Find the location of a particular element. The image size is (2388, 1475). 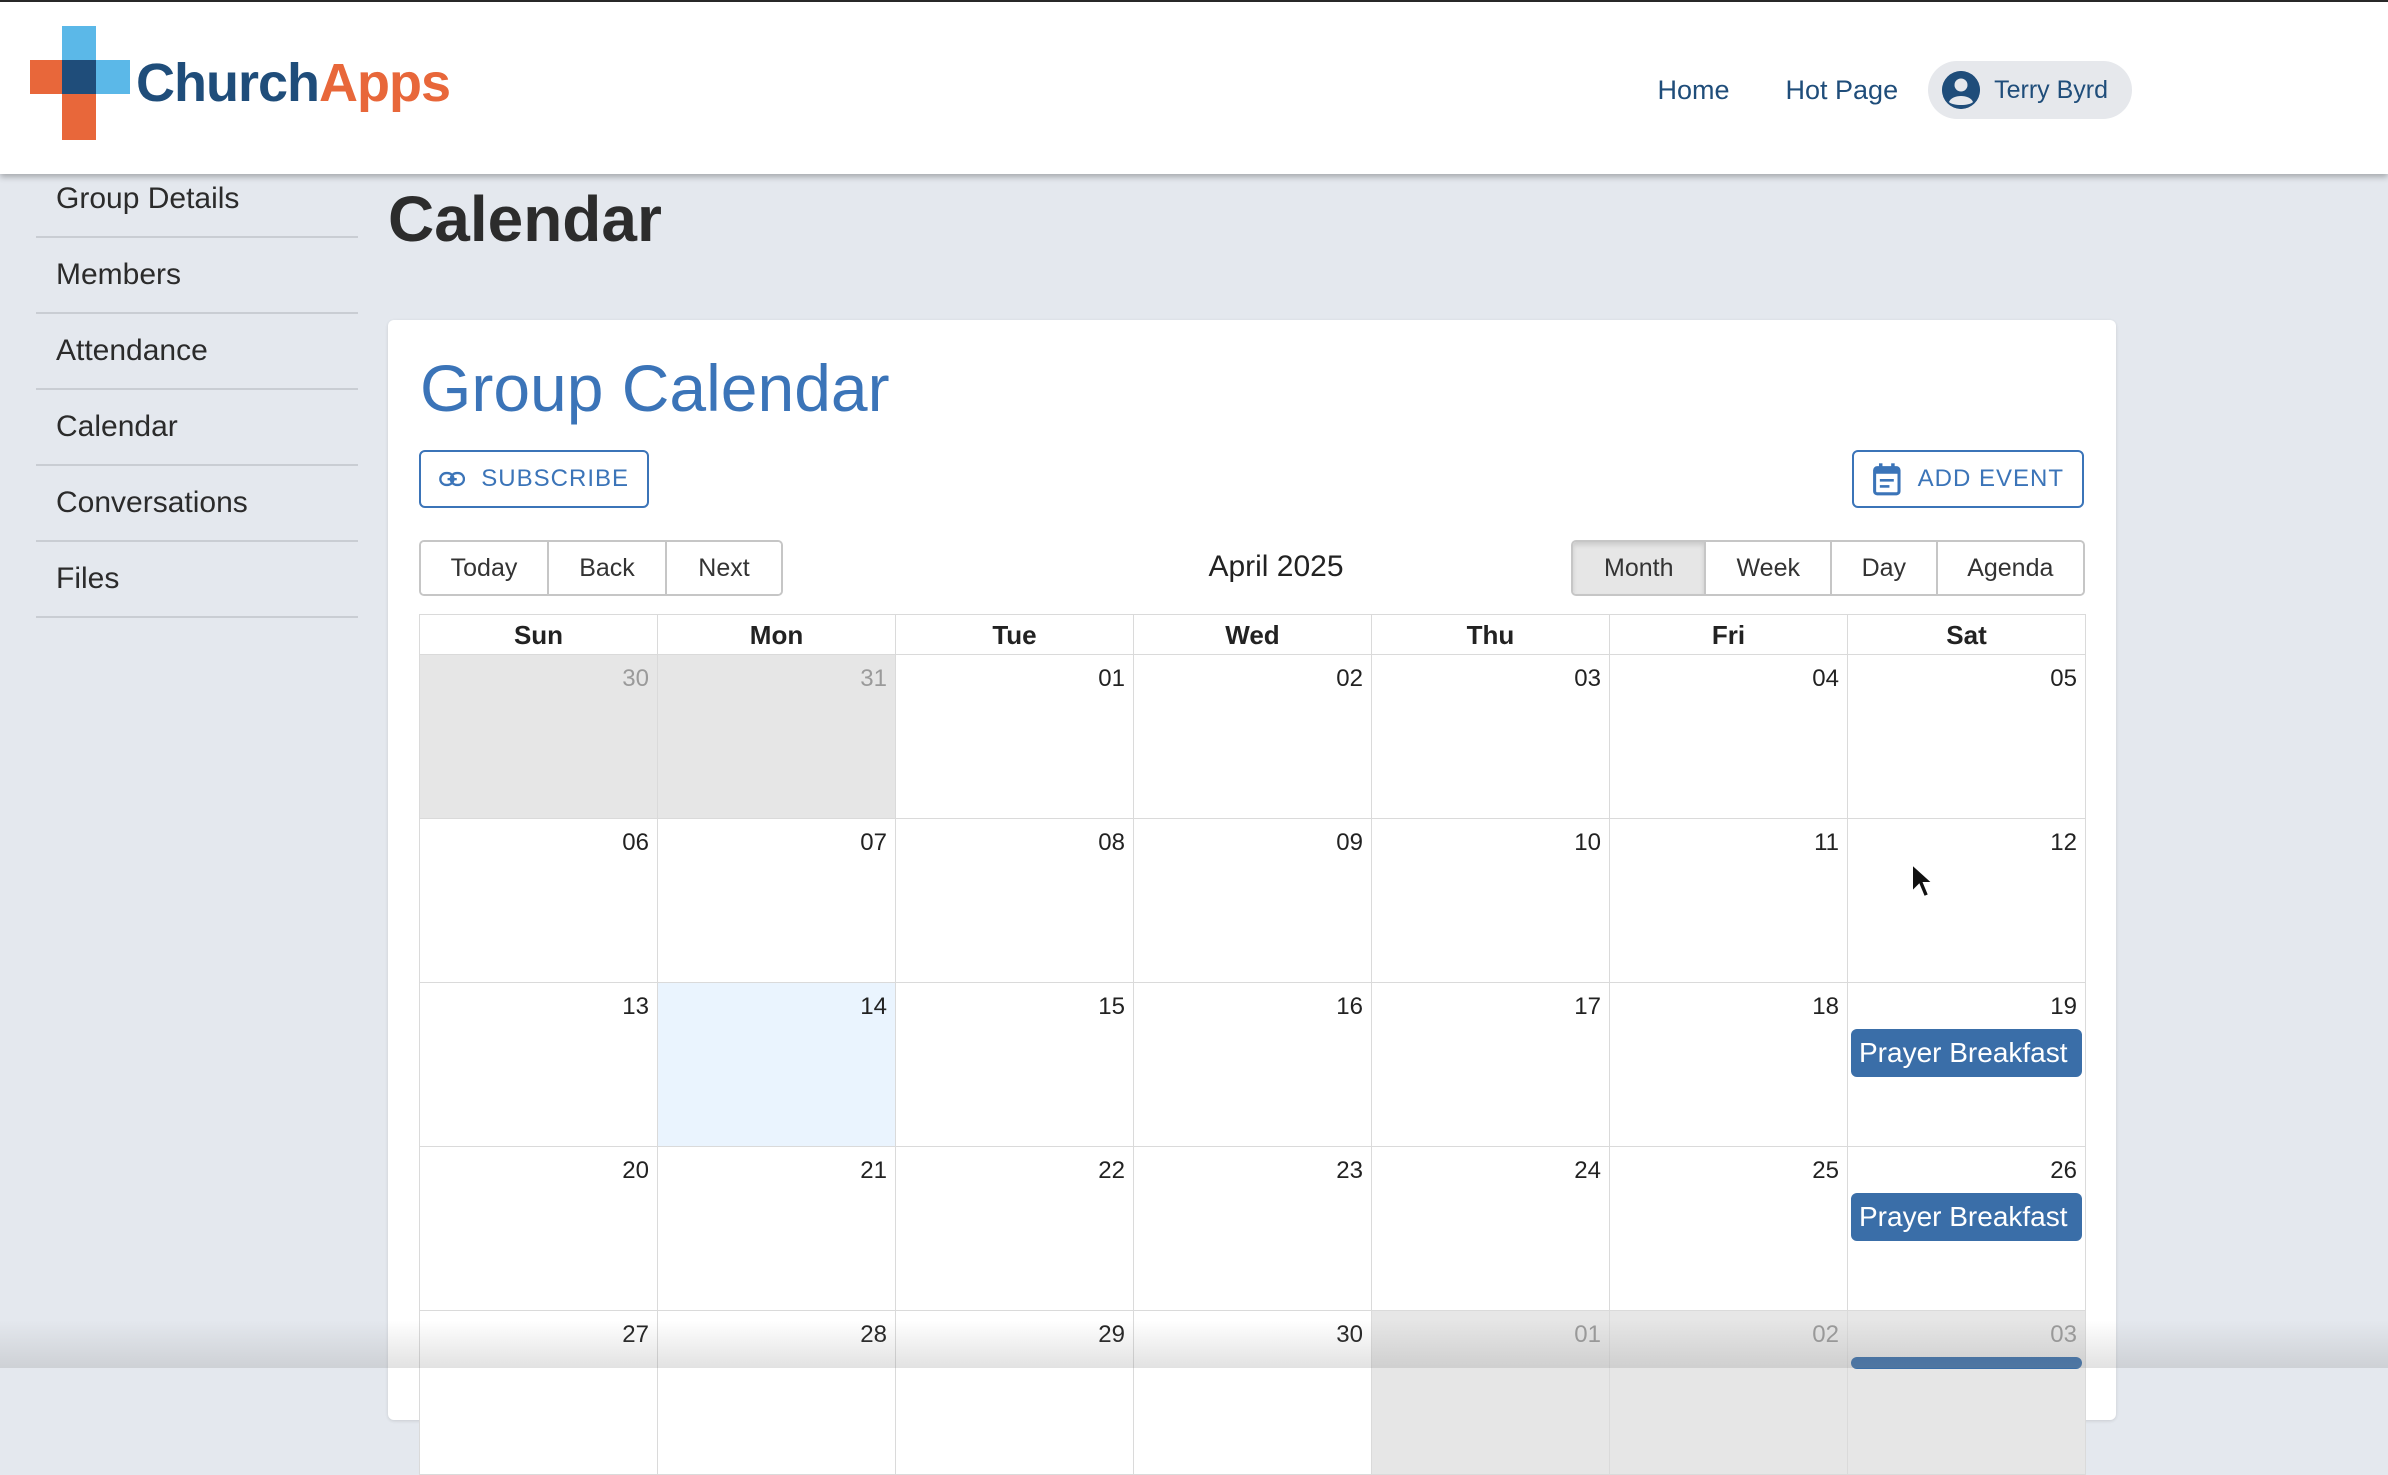

day-number: 14 is located at coordinates (873, 1007).